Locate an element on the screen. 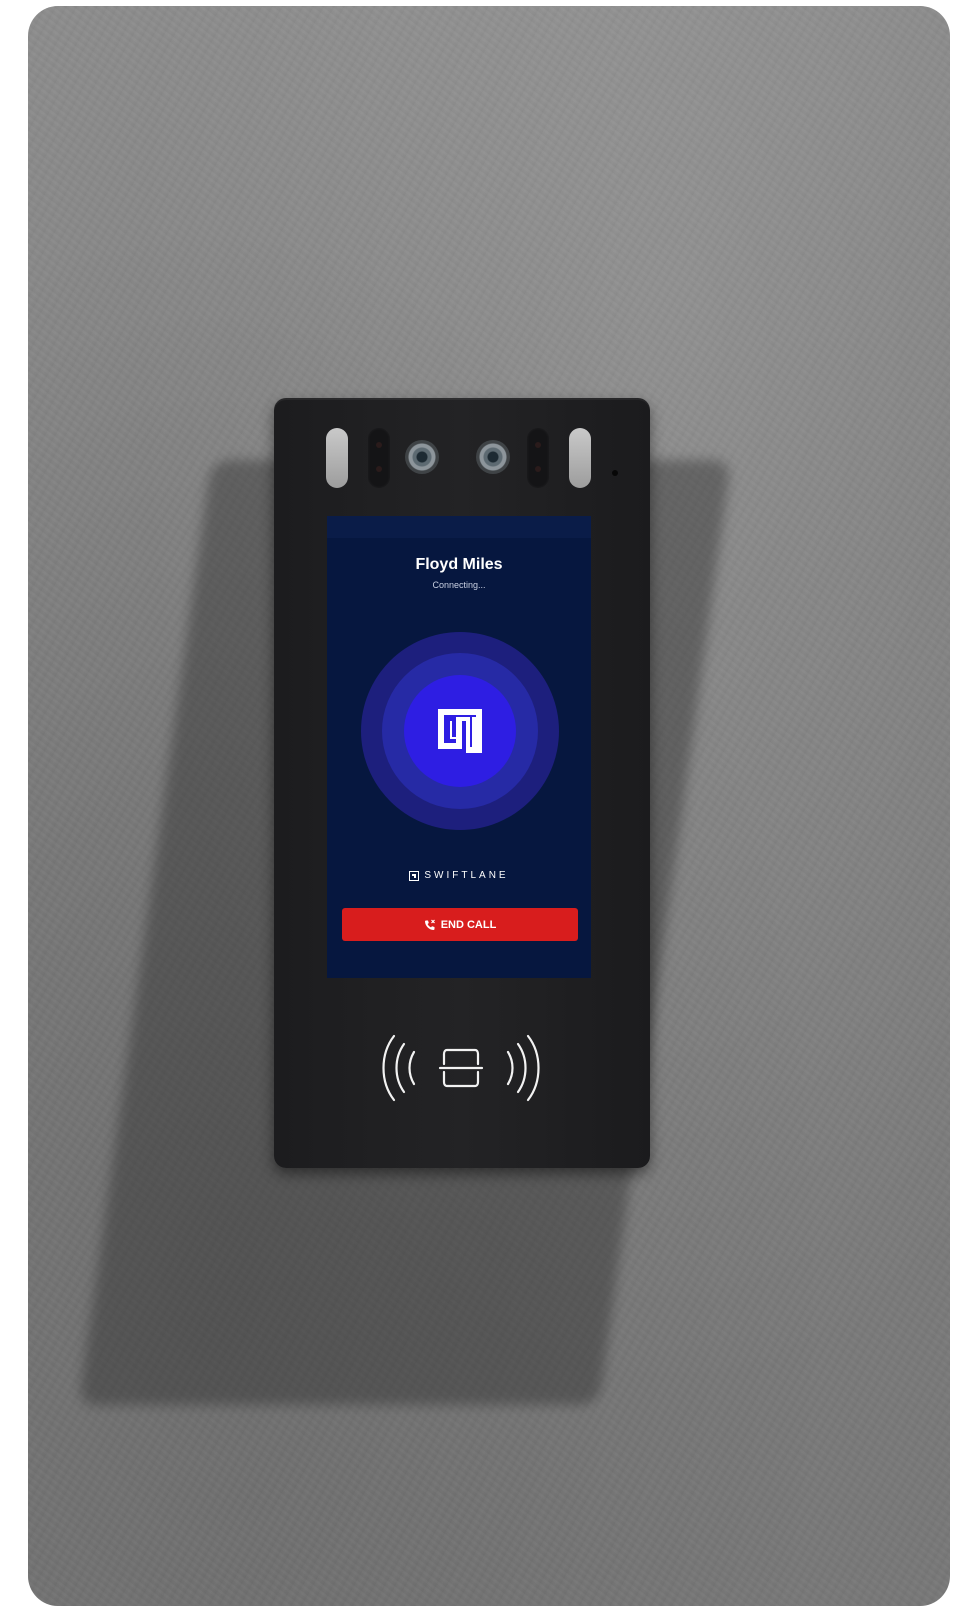 The height and width of the screenshot is (1606, 972). nfc-card-reader-icon is located at coordinates (461, 1068).